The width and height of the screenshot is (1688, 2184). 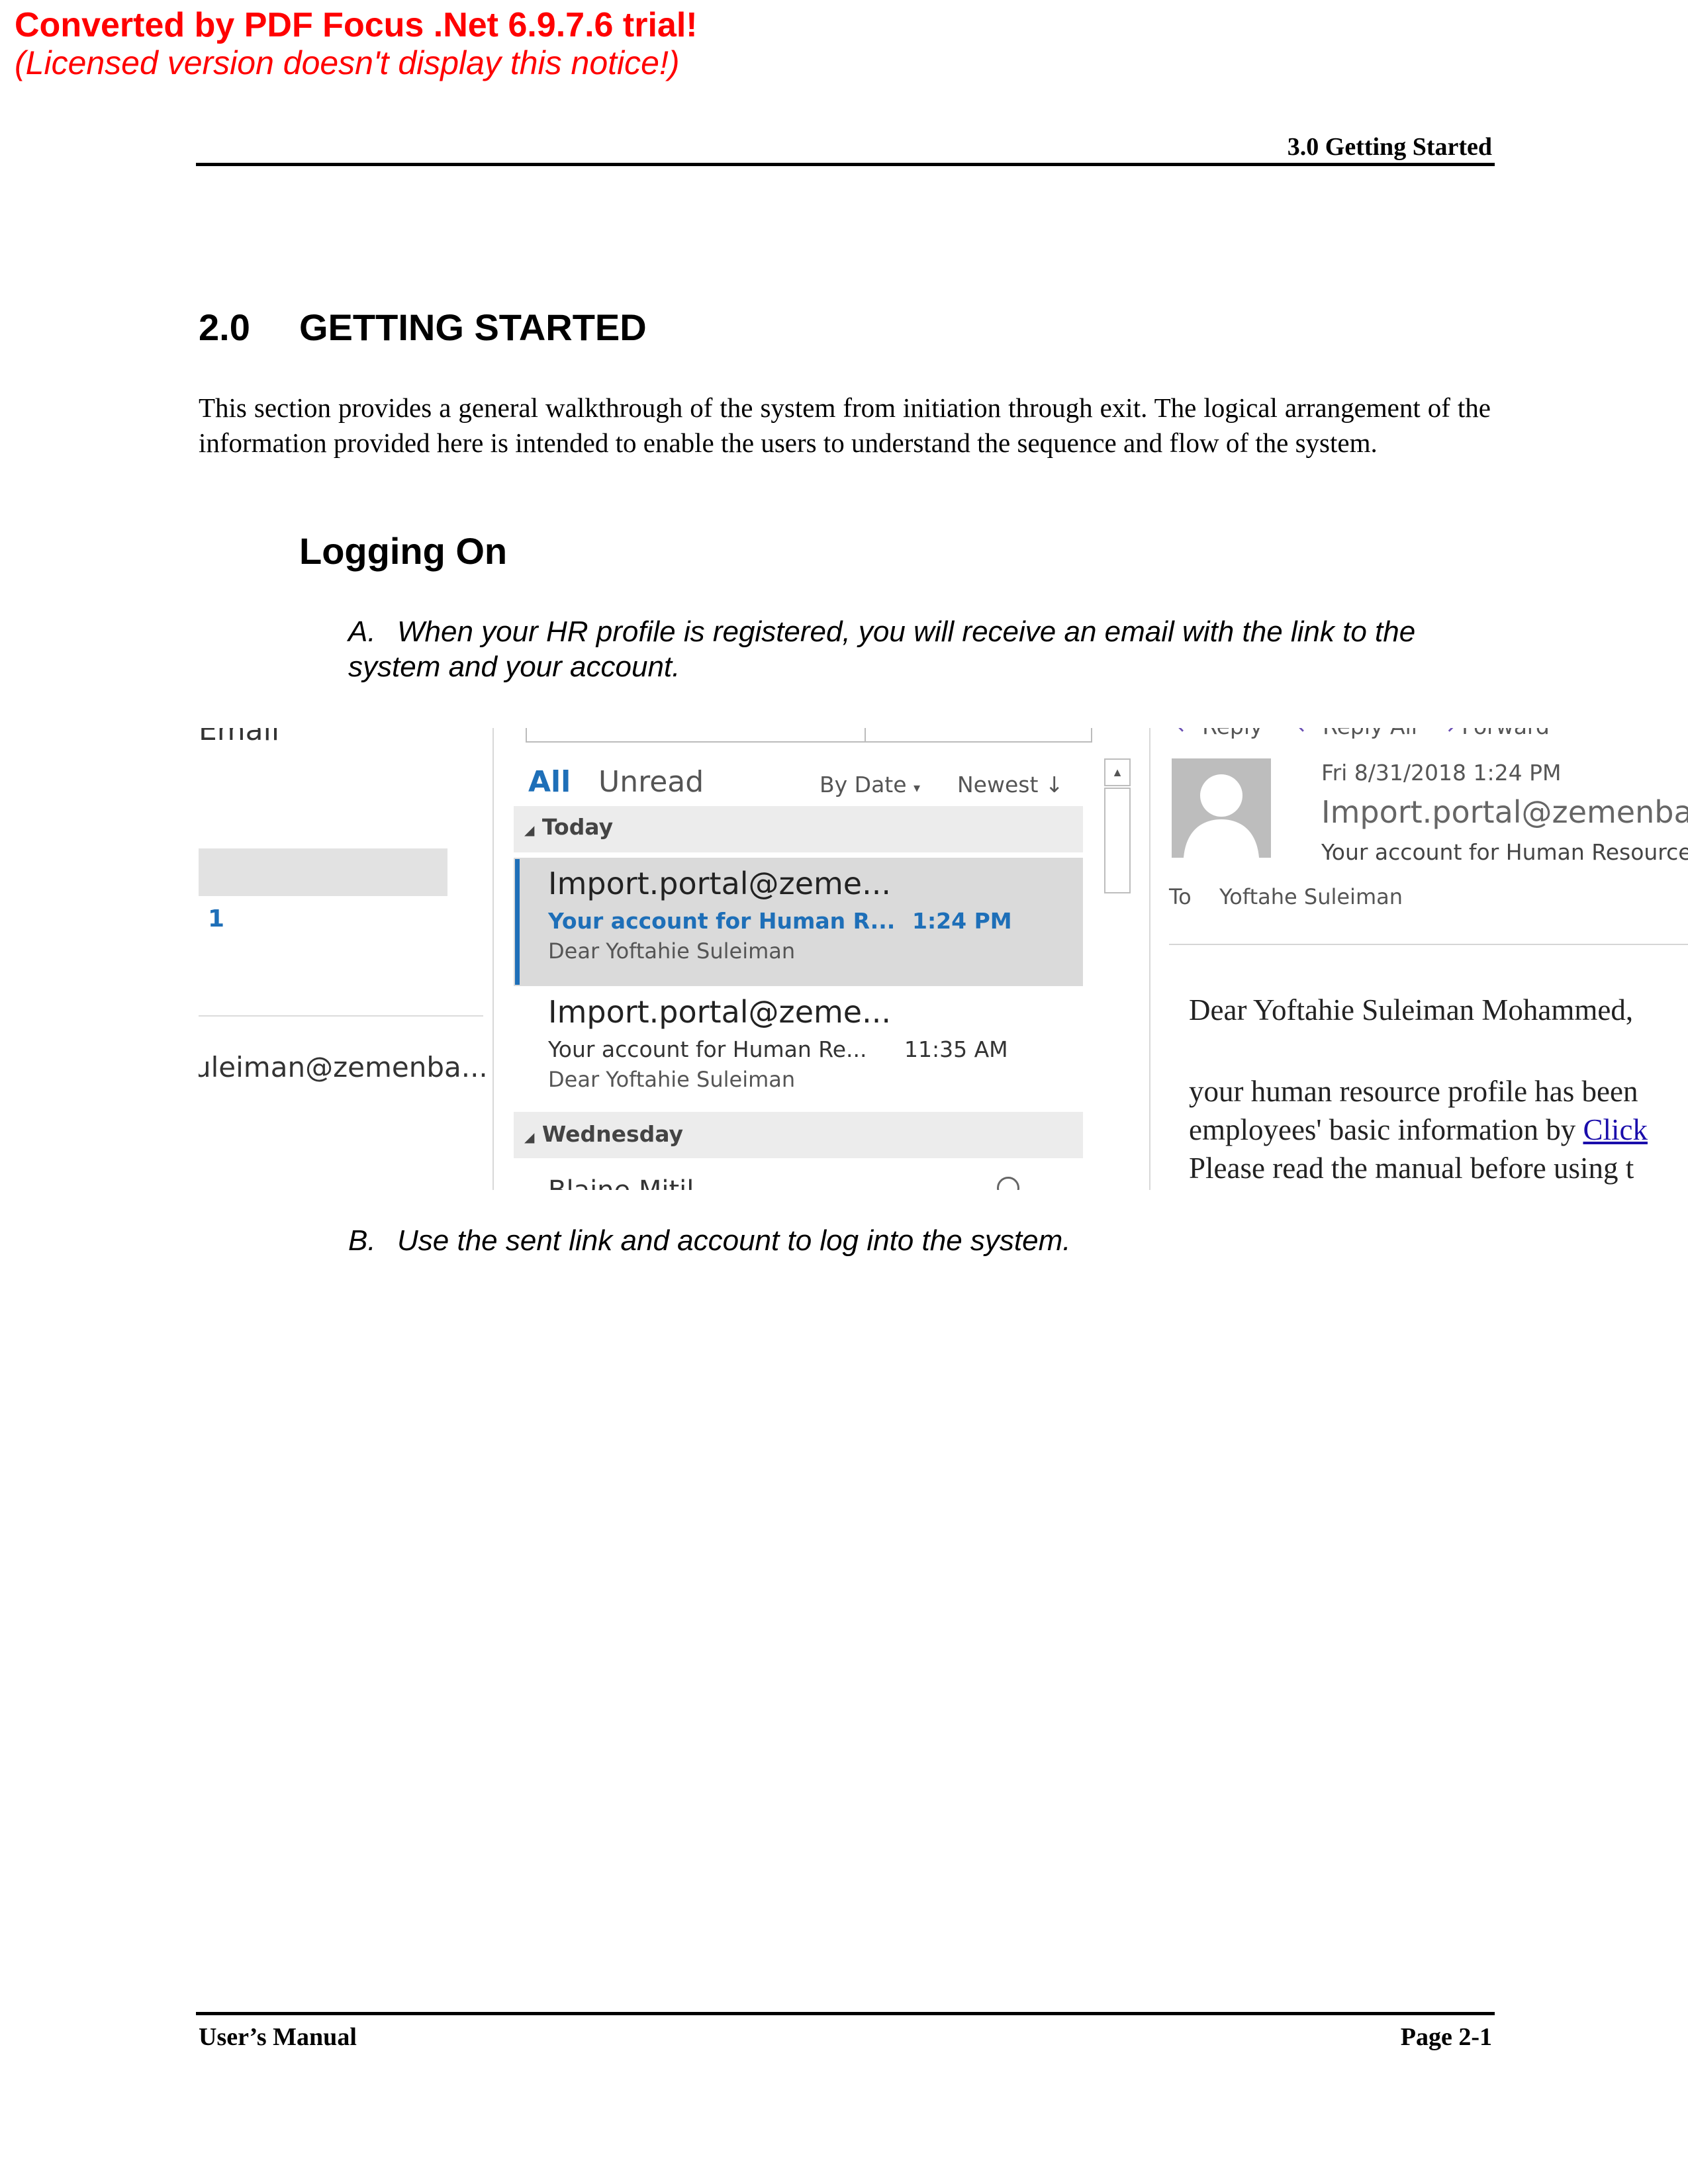 What do you see at coordinates (1411, 1168) in the screenshot?
I see `body-line-3: Please read the manual before using t` at bounding box center [1411, 1168].